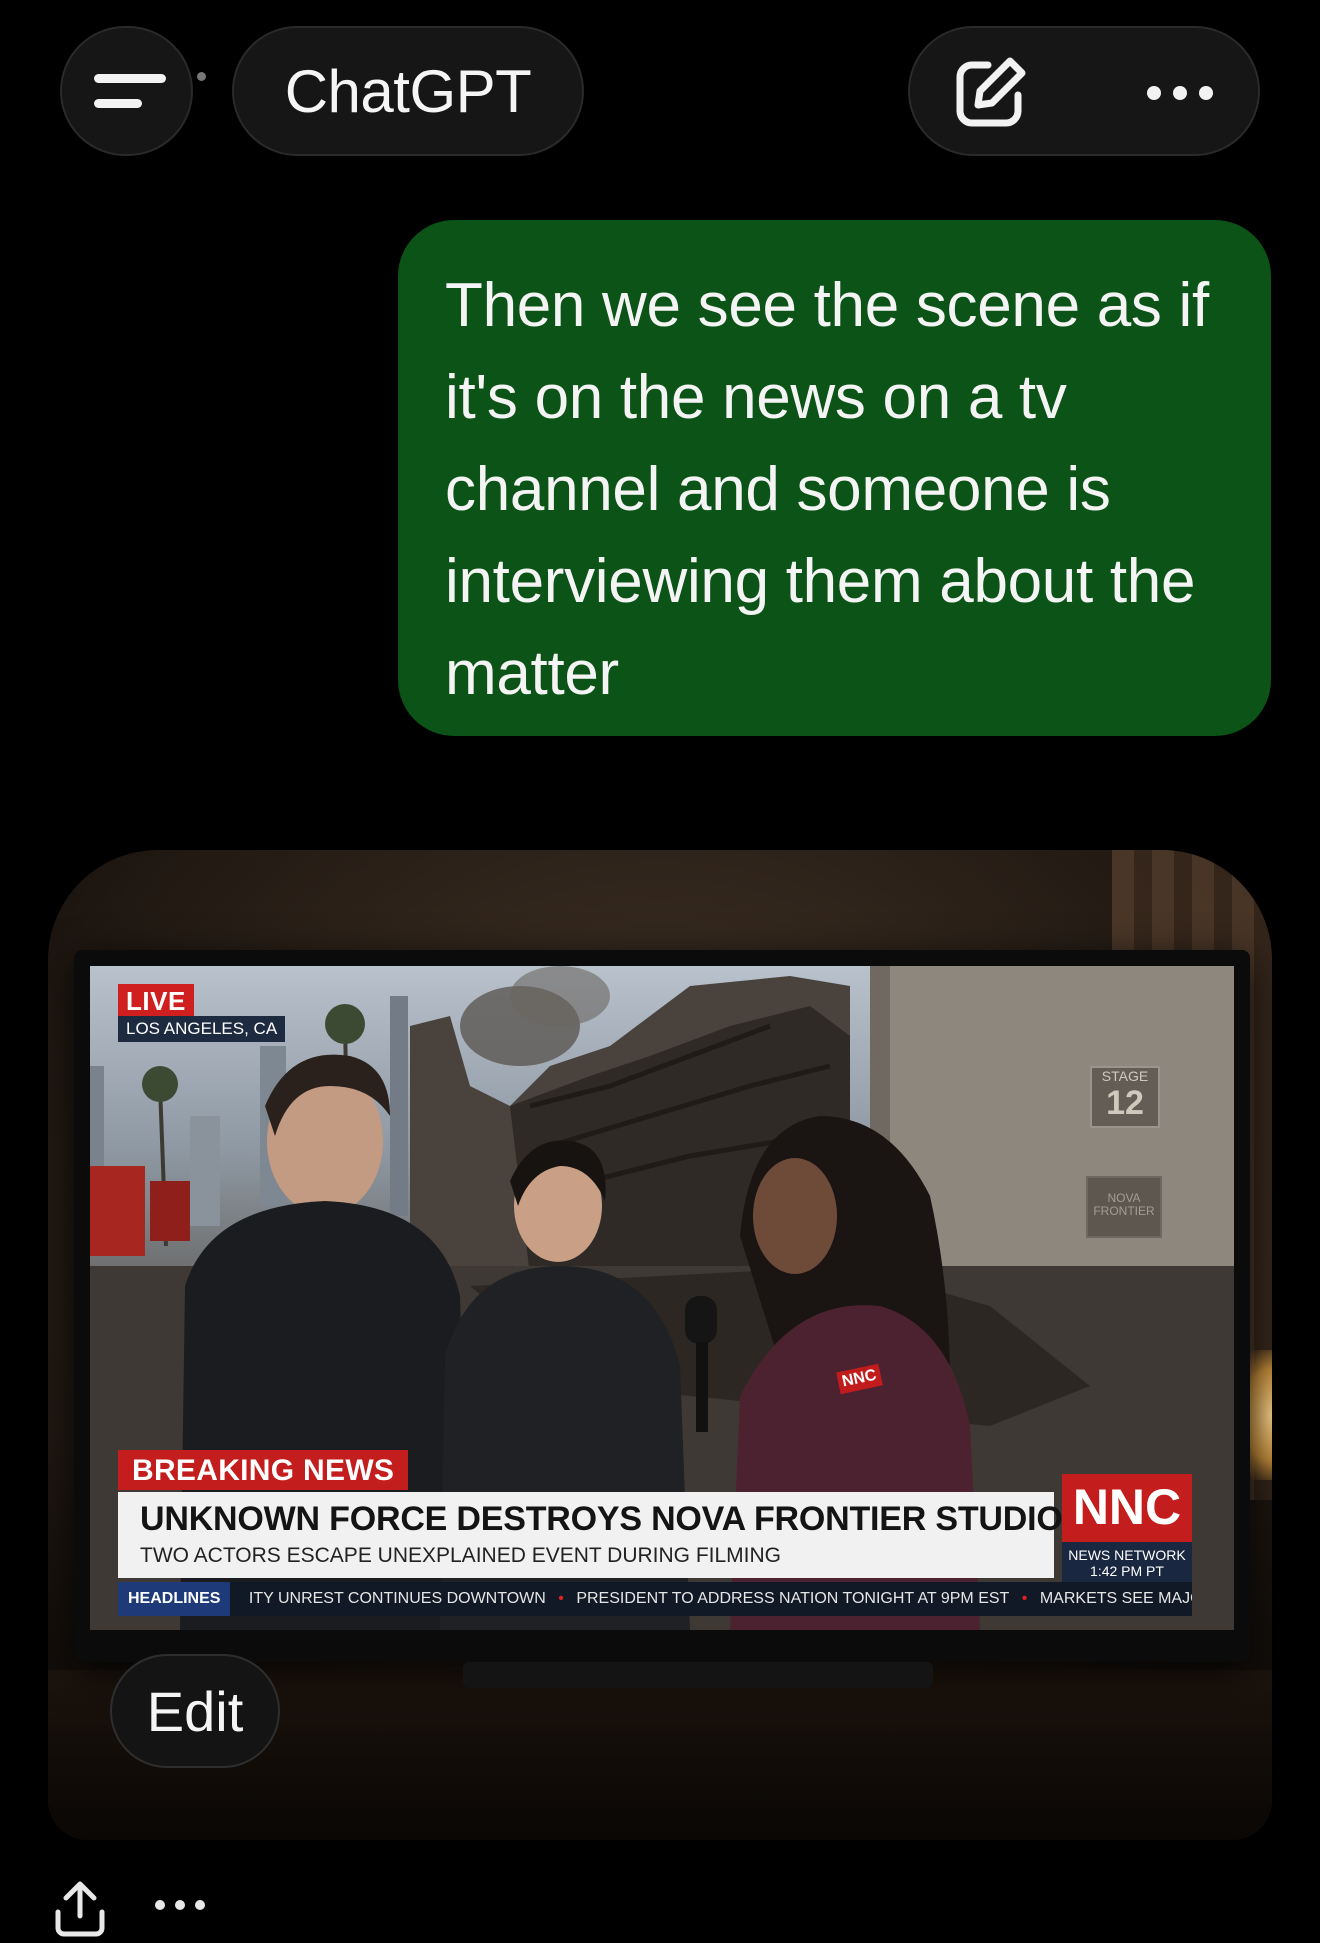  What do you see at coordinates (698, 1675) in the screenshot?
I see `tv-stand` at bounding box center [698, 1675].